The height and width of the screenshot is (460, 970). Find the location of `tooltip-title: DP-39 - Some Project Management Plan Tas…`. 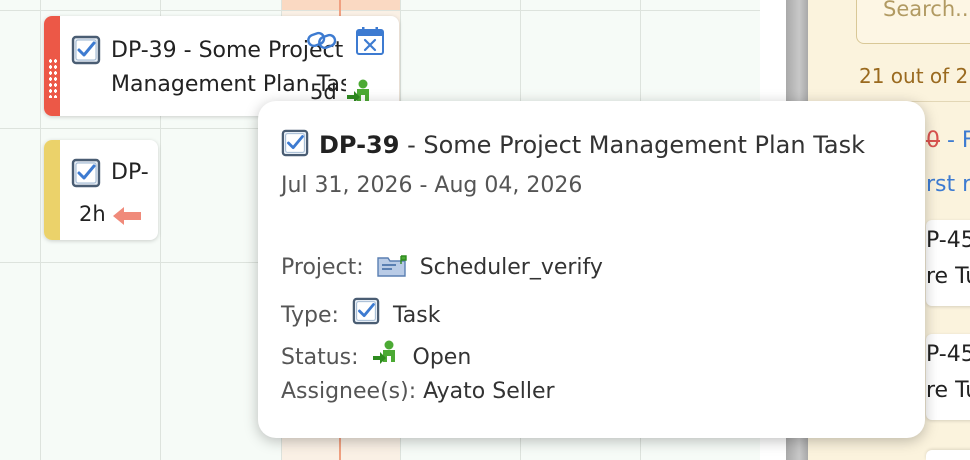

tooltip-title: DP-39 - Some Project Management Plan Tas… is located at coordinates (573, 146).